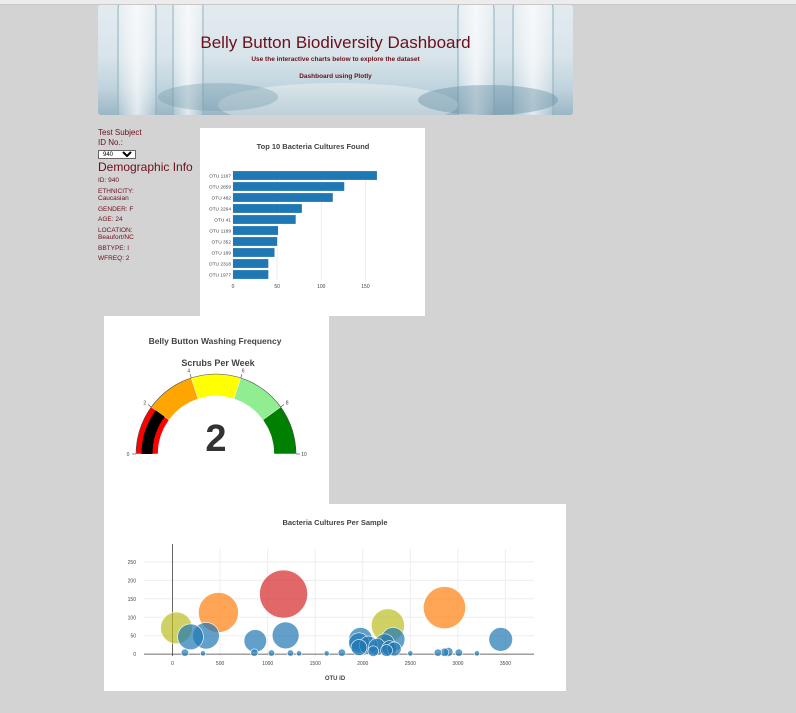 The height and width of the screenshot is (713, 796). What do you see at coordinates (215, 439) in the screenshot?
I see `gauge-value-number: 2` at bounding box center [215, 439].